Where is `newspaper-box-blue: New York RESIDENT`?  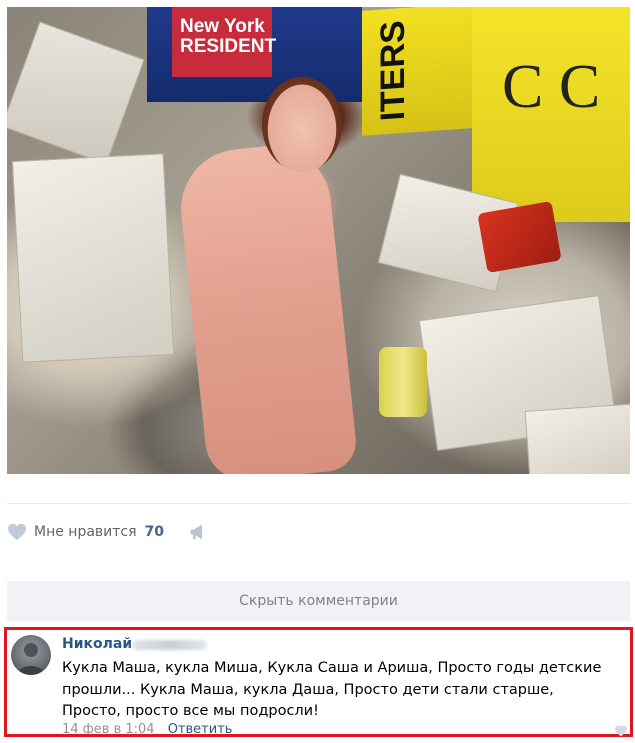
newspaper-box-blue: New York RESIDENT is located at coordinates (254, 54).